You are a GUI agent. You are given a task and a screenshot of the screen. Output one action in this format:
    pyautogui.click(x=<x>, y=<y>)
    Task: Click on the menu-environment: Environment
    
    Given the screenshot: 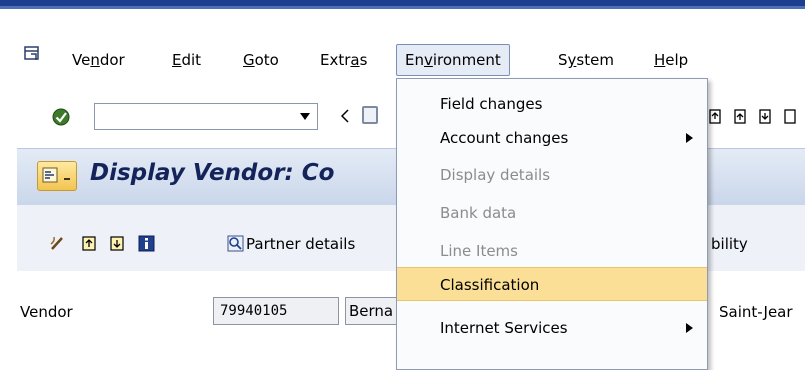 What is the action you would take?
    pyautogui.click(x=453, y=60)
    